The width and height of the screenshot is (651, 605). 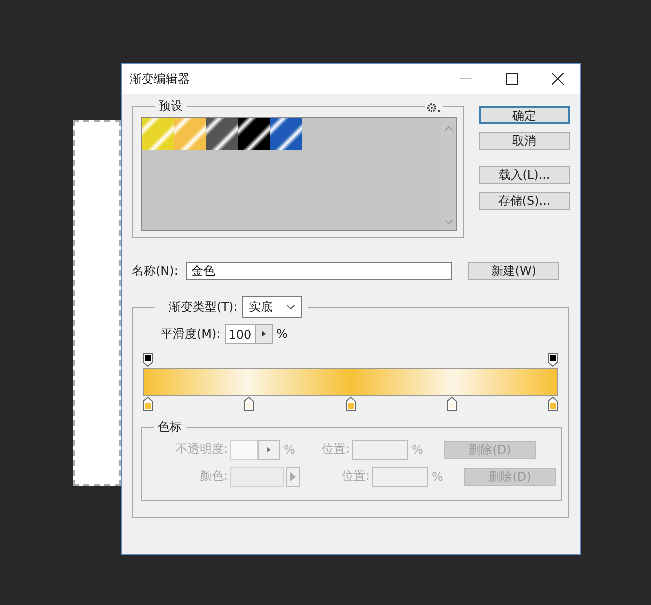 What do you see at coordinates (512, 79) in the screenshot?
I see `maximize-icon` at bounding box center [512, 79].